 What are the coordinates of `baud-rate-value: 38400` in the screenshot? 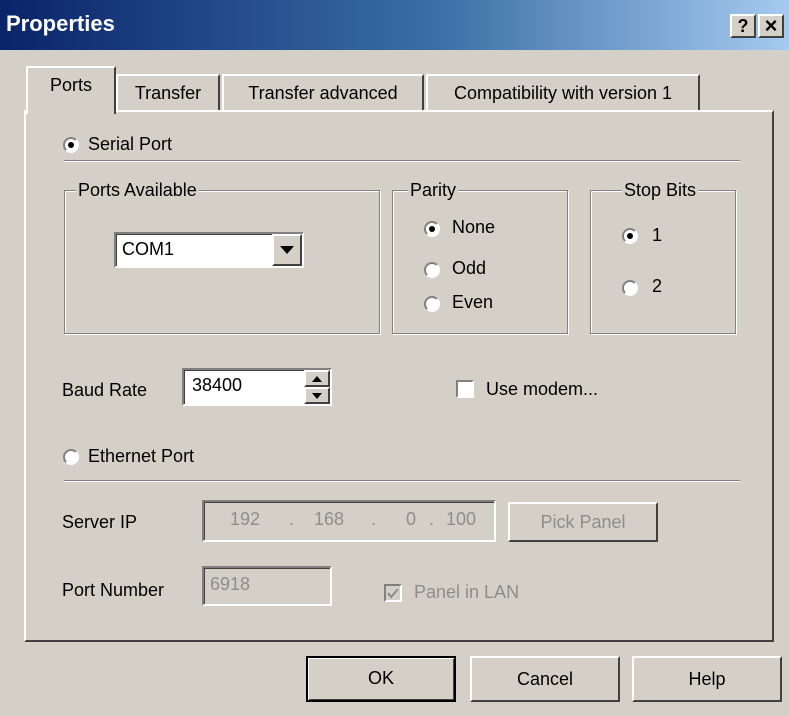 It's located at (217, 385).